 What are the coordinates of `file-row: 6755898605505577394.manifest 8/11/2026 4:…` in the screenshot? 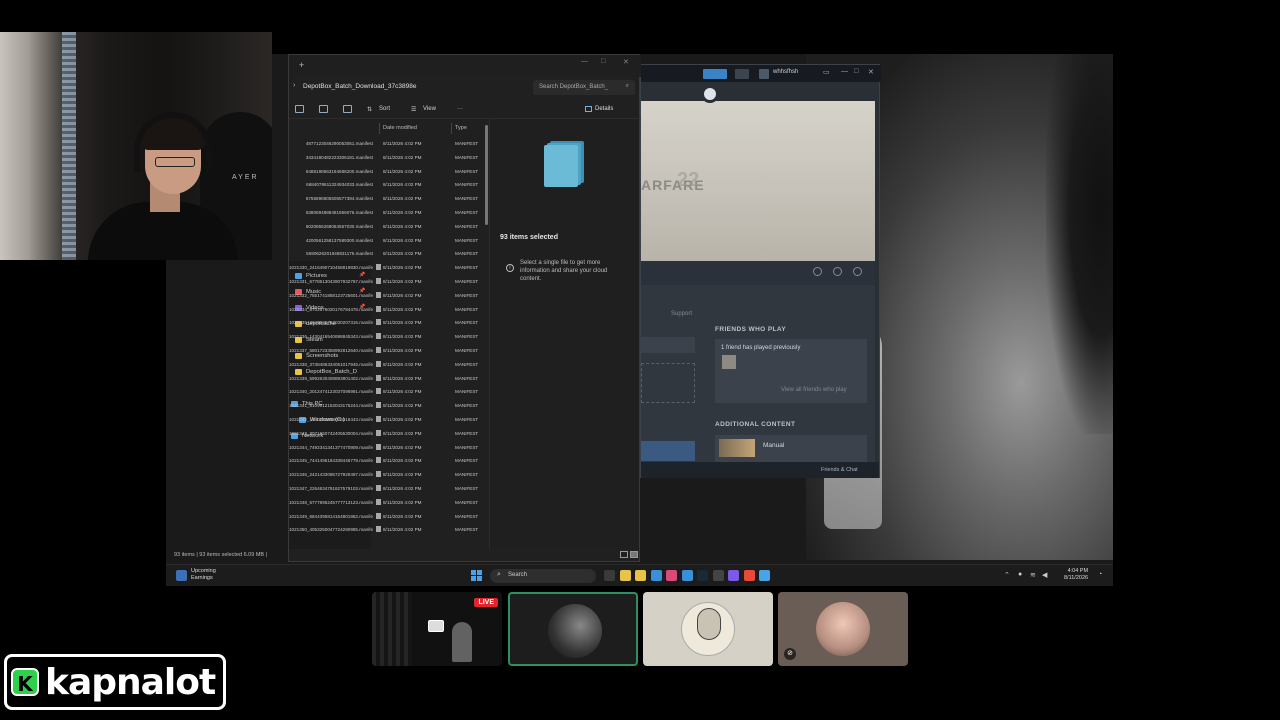 It's located at (388, 198).